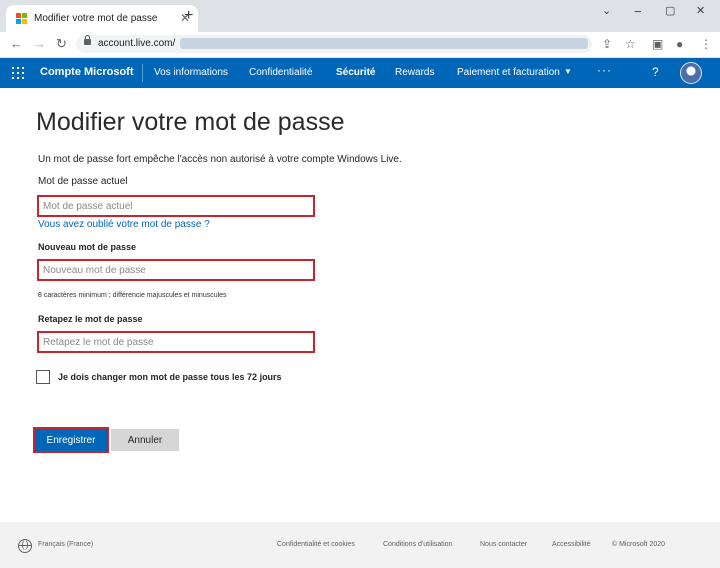  Describe the element at coordinates (655, 72) in the screenshot. I see `help-icon: ?` at that location.